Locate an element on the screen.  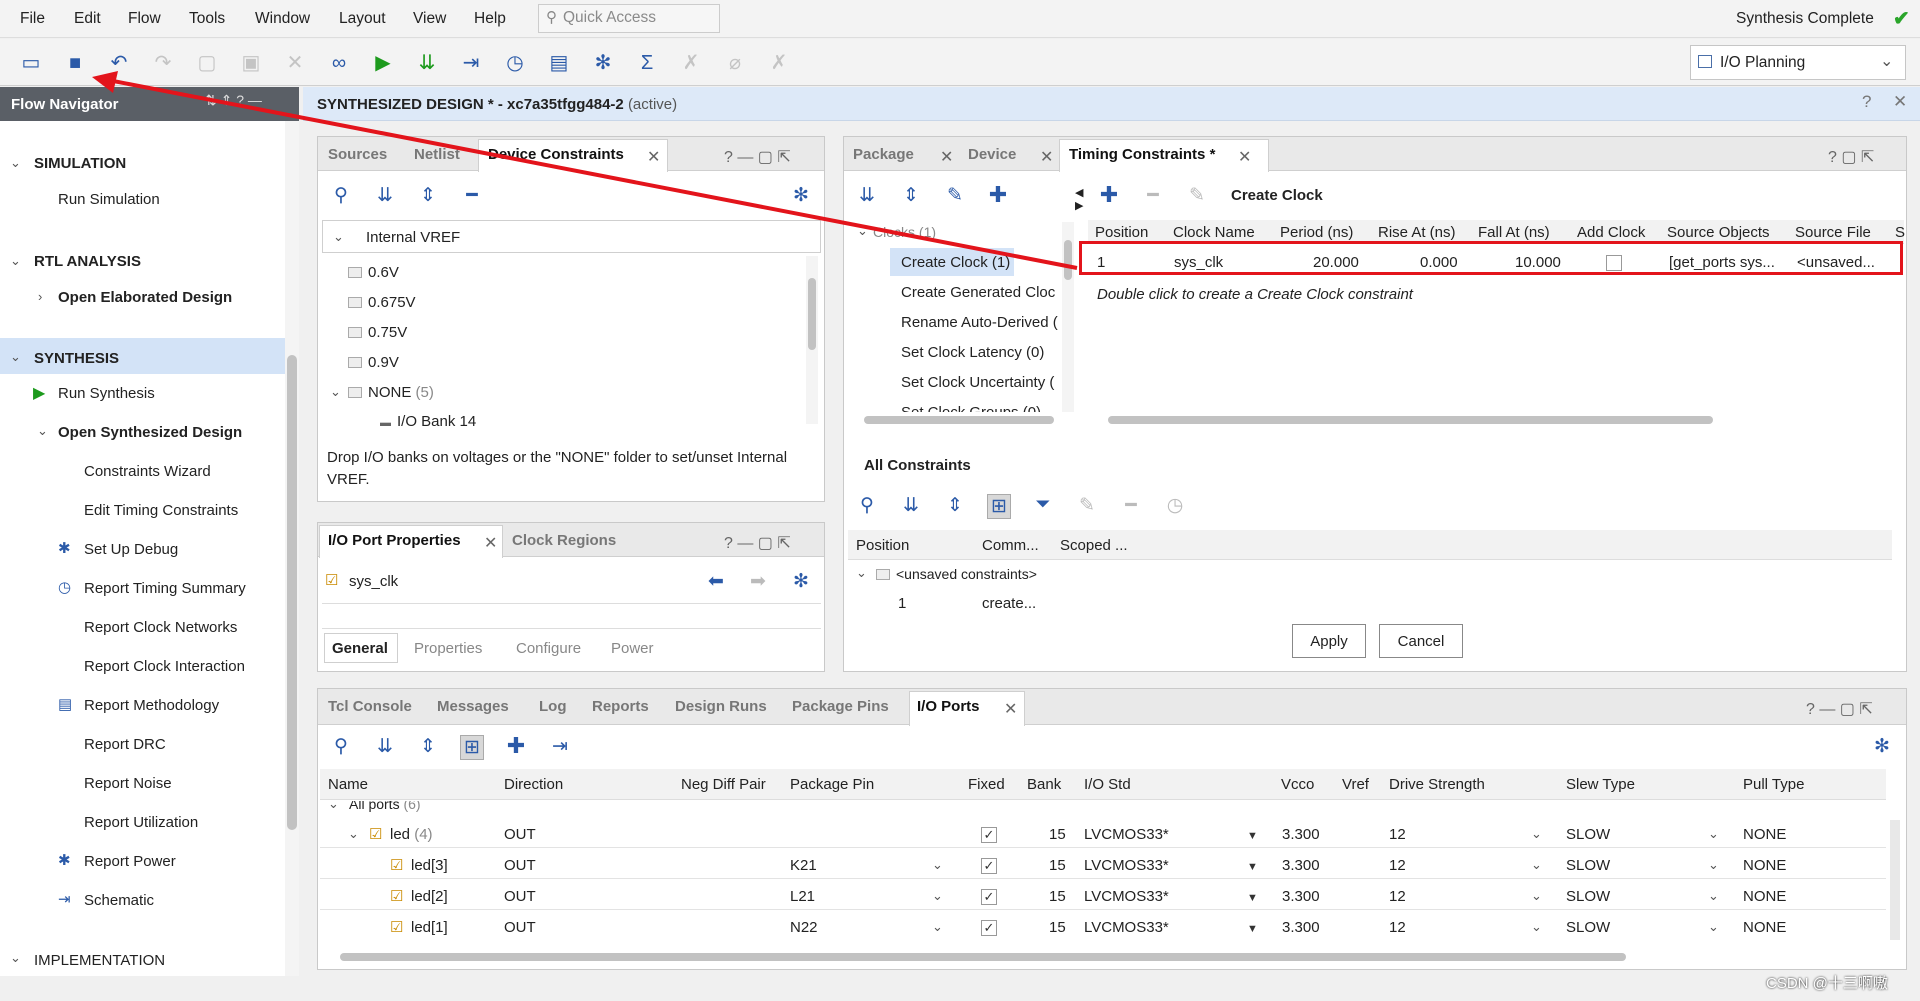
nav-utilization: Report Utilization is located at coordinates (141, 822).